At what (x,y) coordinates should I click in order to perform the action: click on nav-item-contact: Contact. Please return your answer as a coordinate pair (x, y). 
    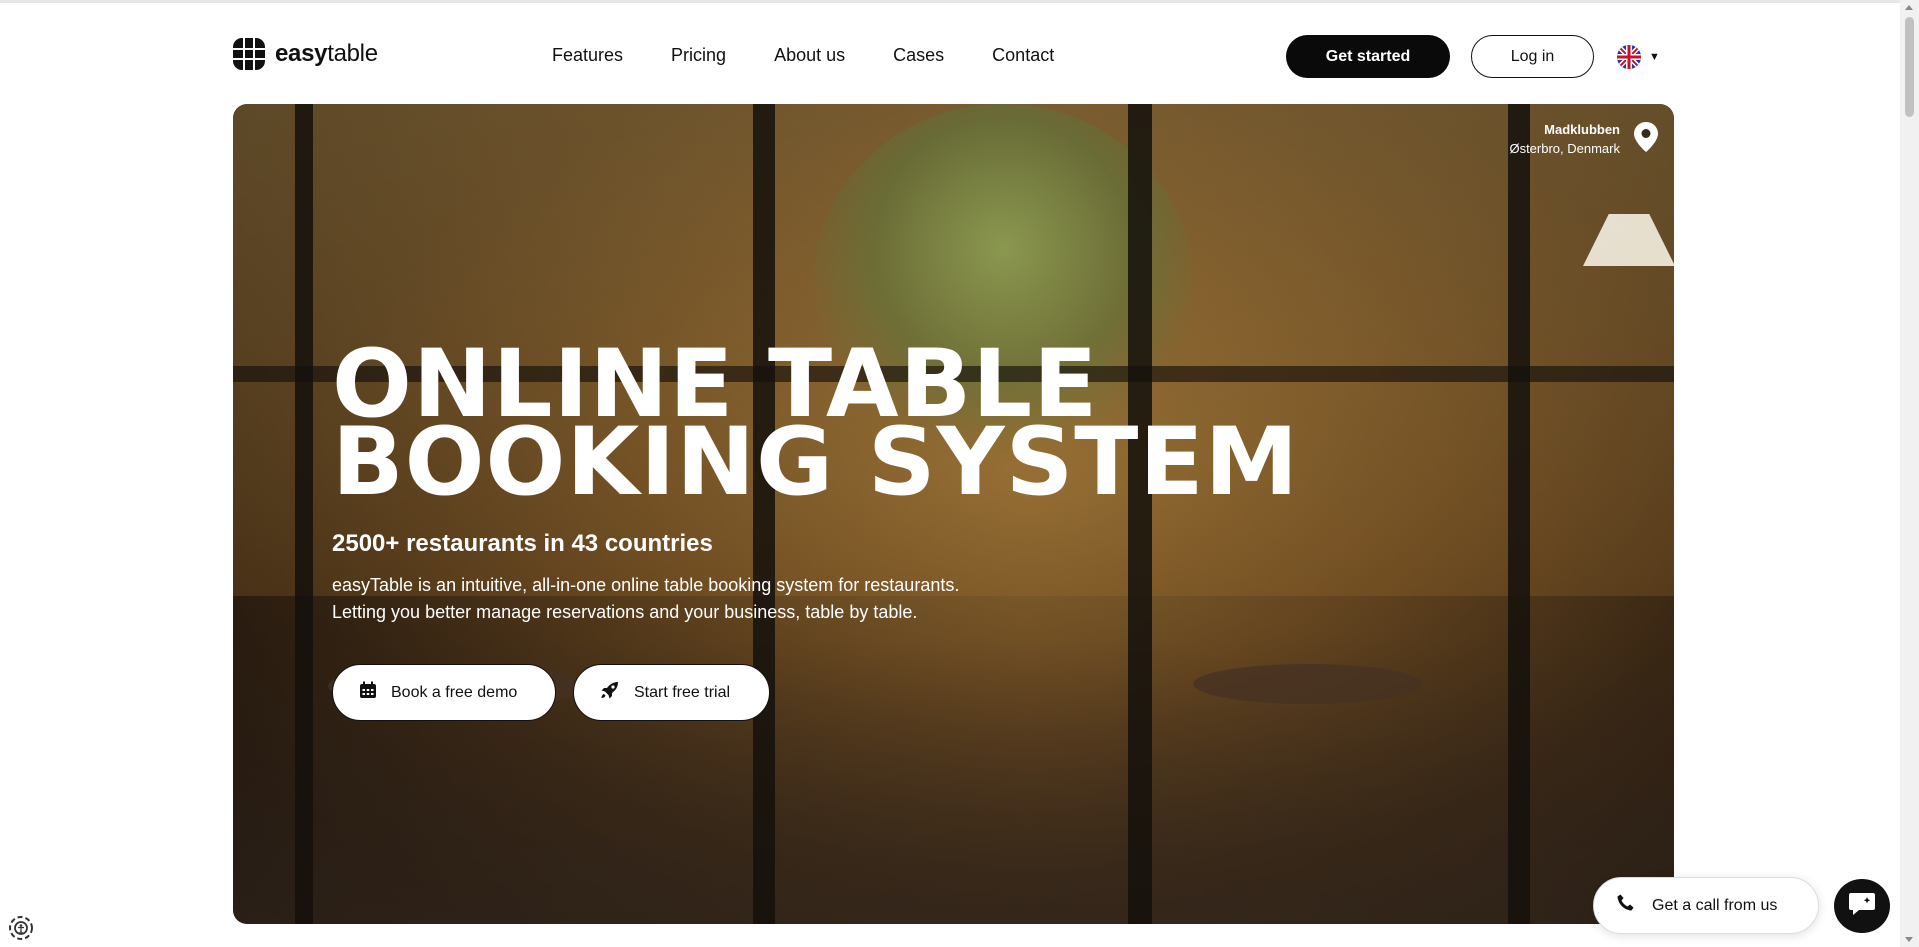
    Looking at the image, I should click on (1023, 55).